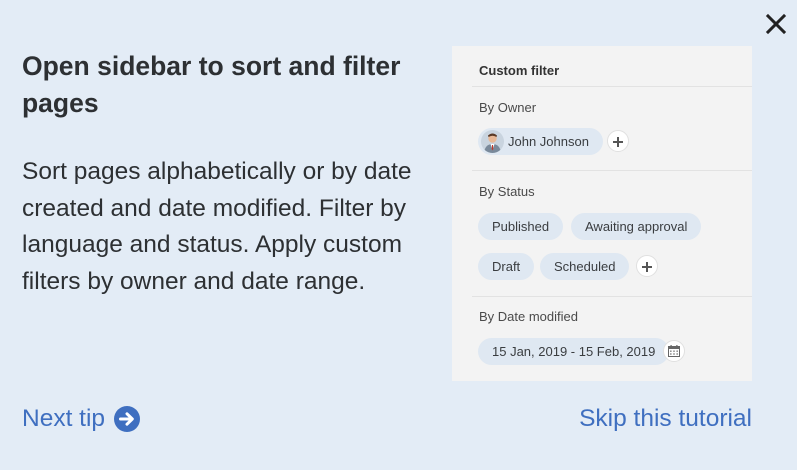  I want to click on date-label: By Date modified, so click(528, 316).